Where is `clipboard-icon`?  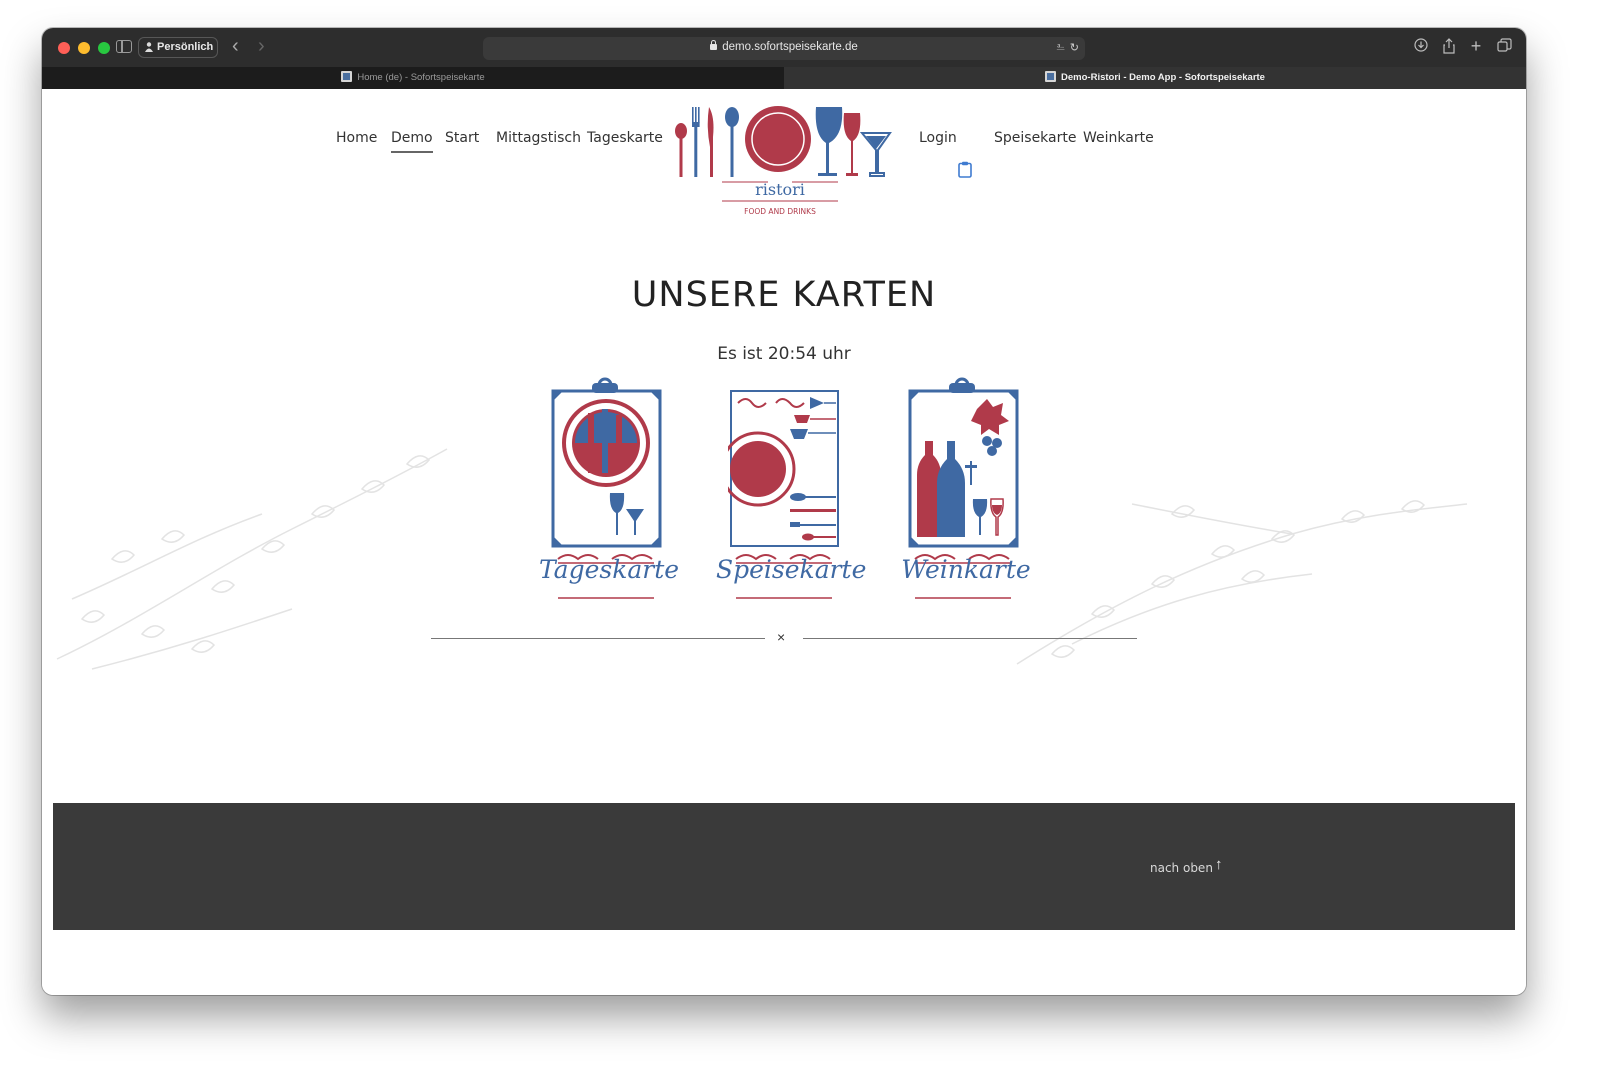
clipboard-icon is located at coordinates (965, 169).